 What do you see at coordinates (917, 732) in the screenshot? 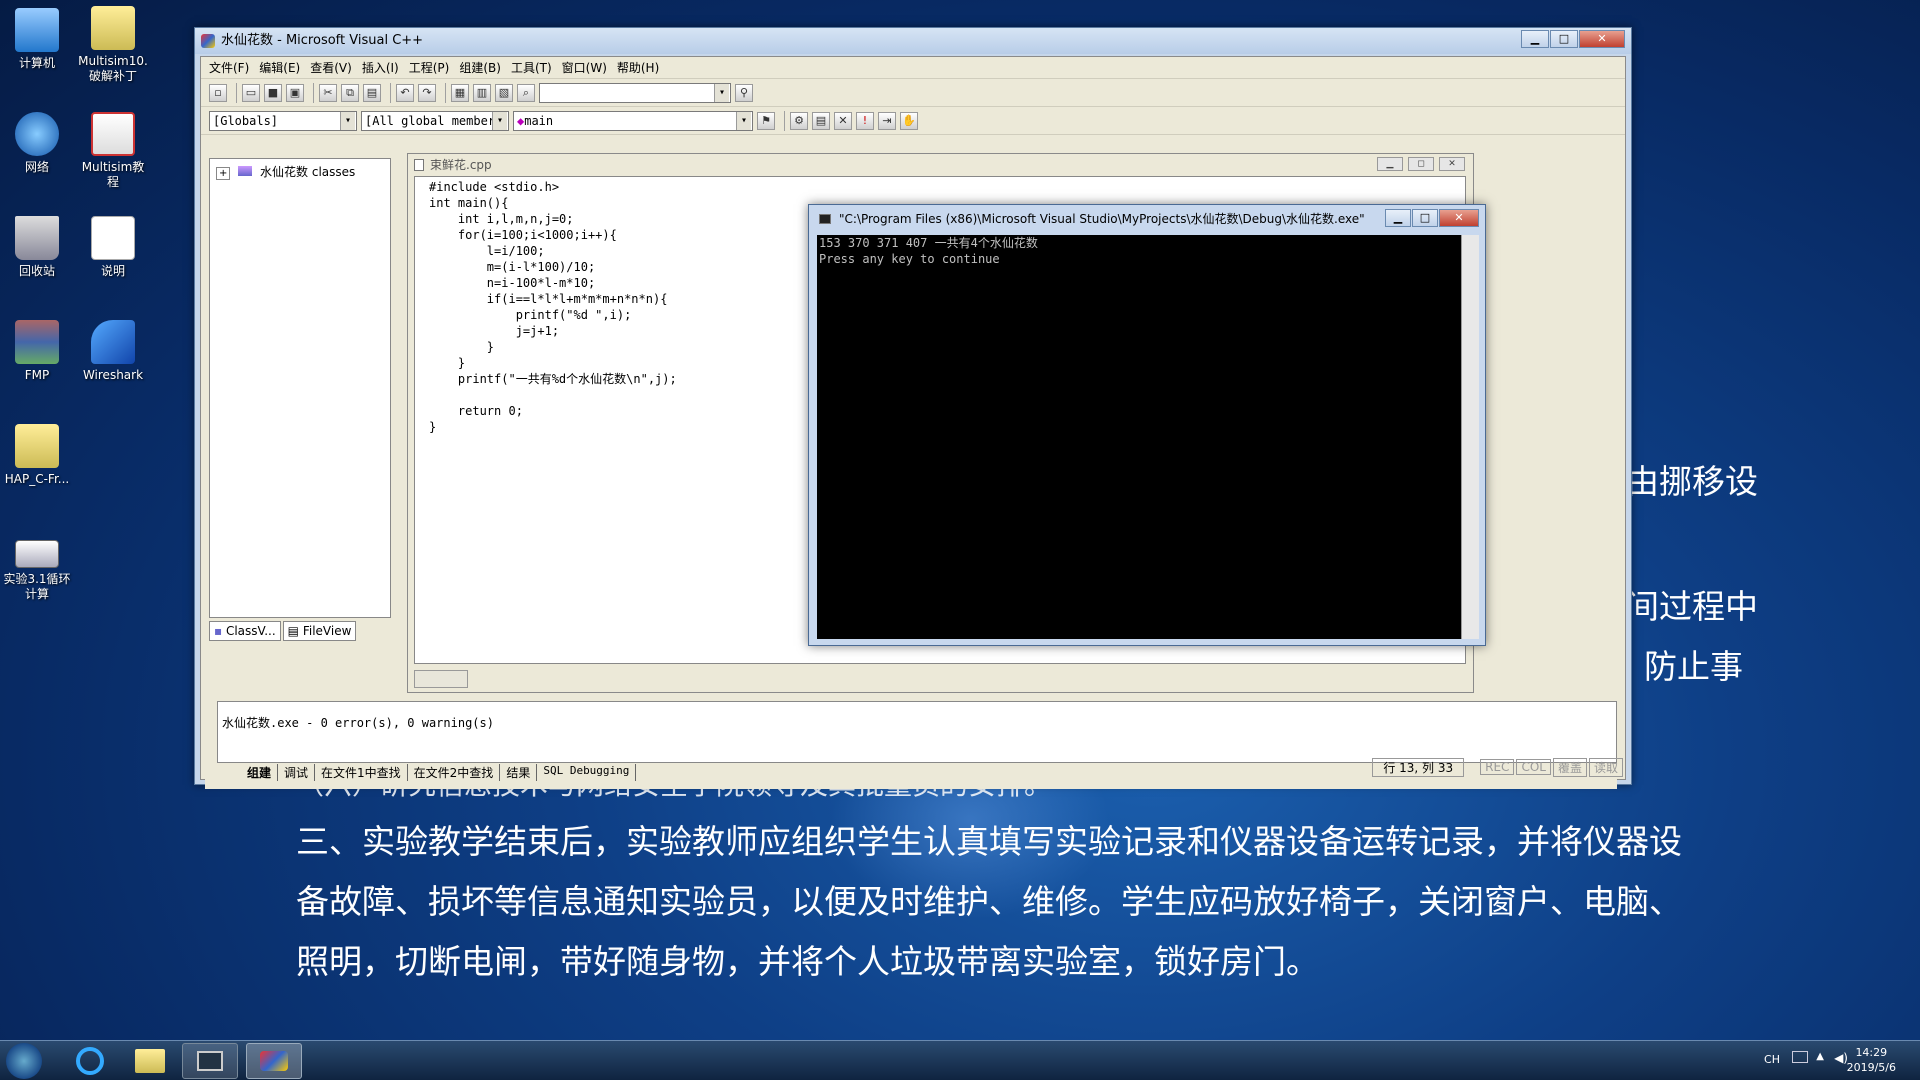
I see `build-output: 水仙花数.exe - 0 error(s), 0 warning(s)` at bounding box center [917, 732].